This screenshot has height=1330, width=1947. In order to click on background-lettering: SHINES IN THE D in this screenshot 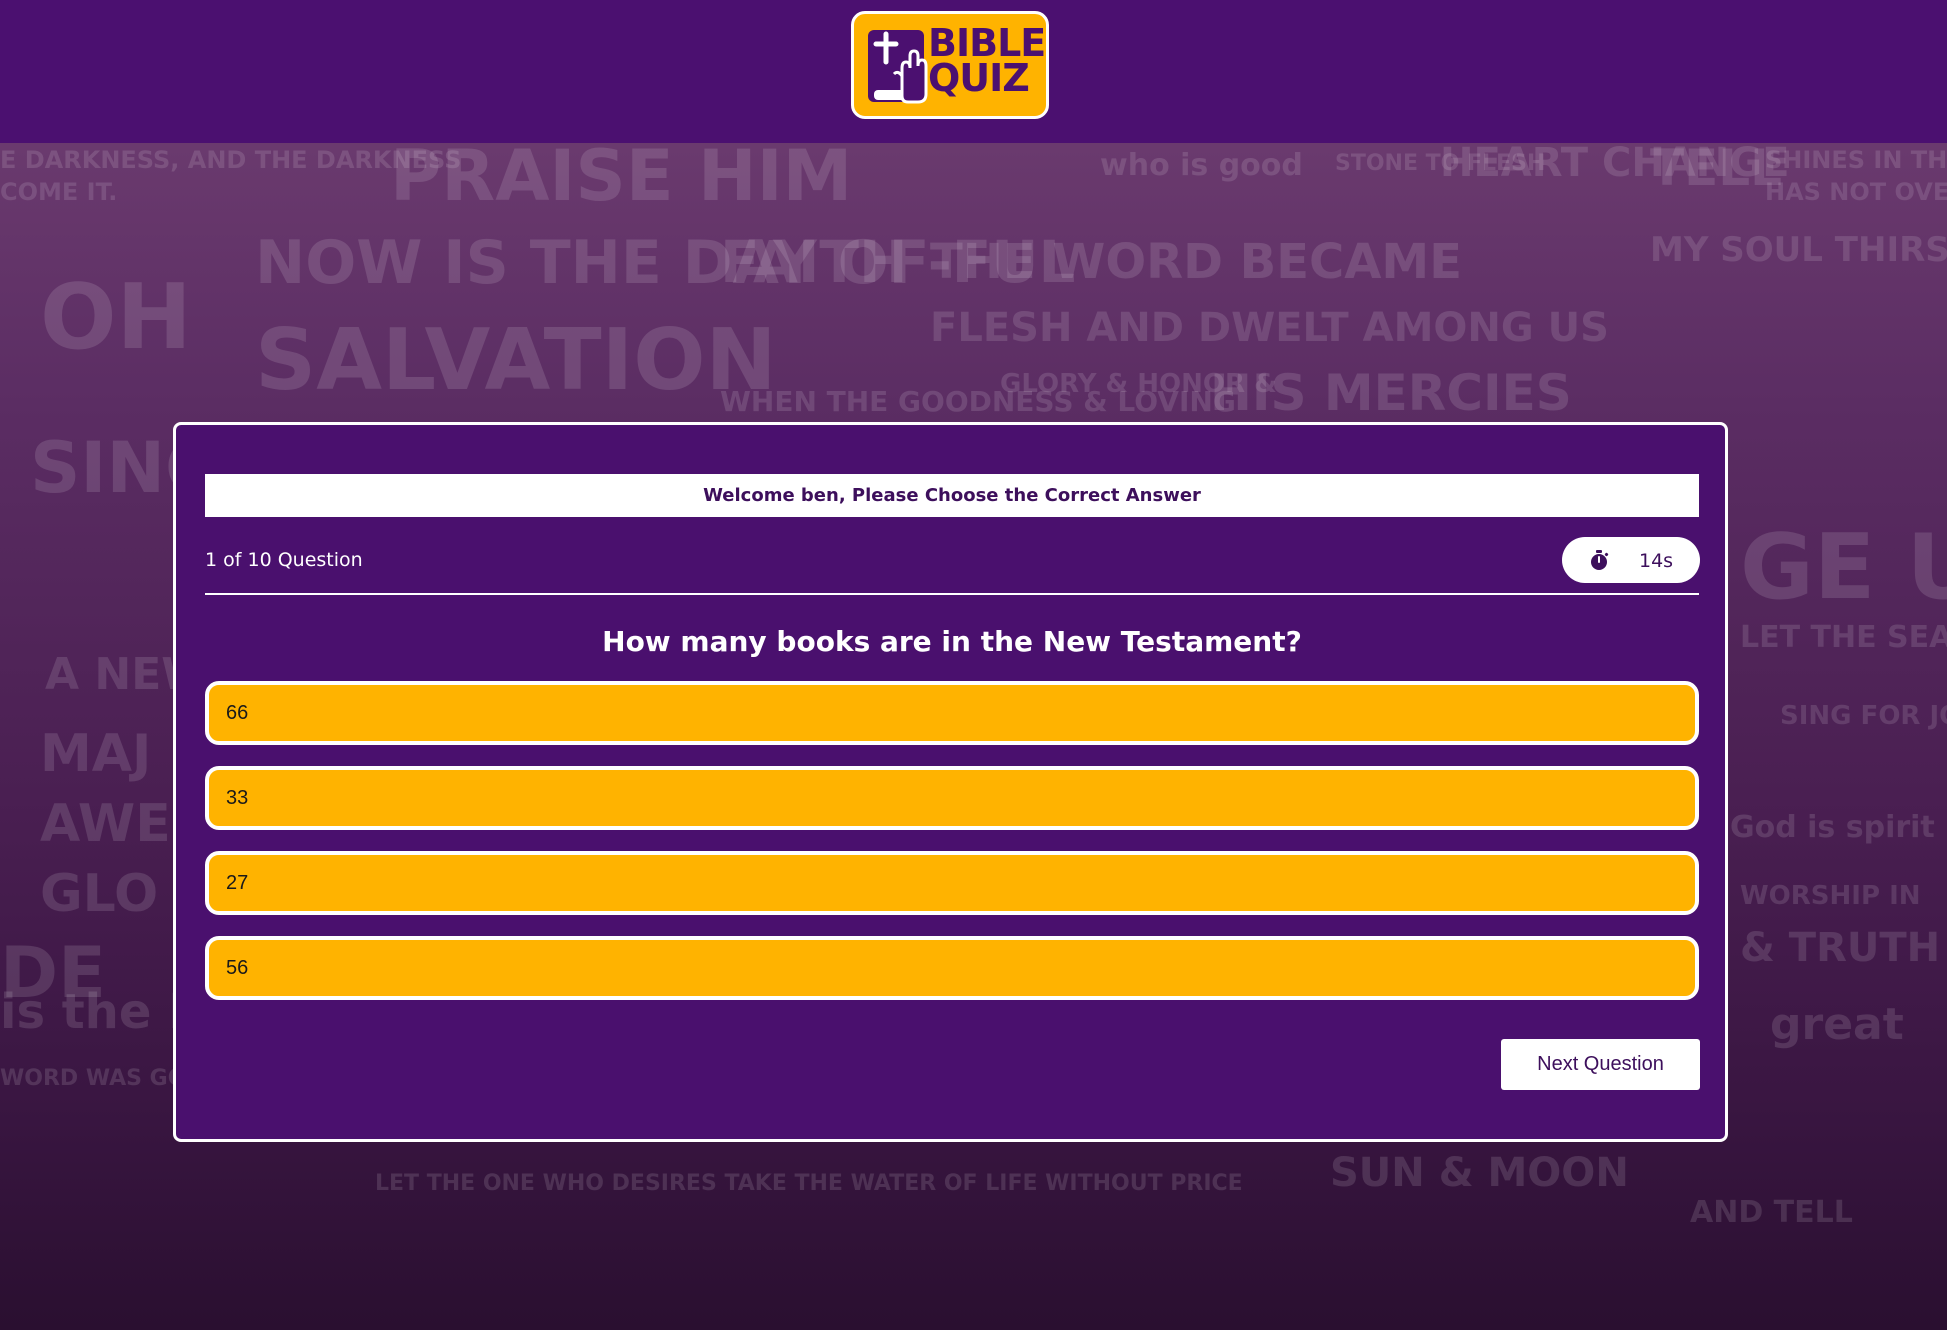, I will do `click(1856, 160)`.